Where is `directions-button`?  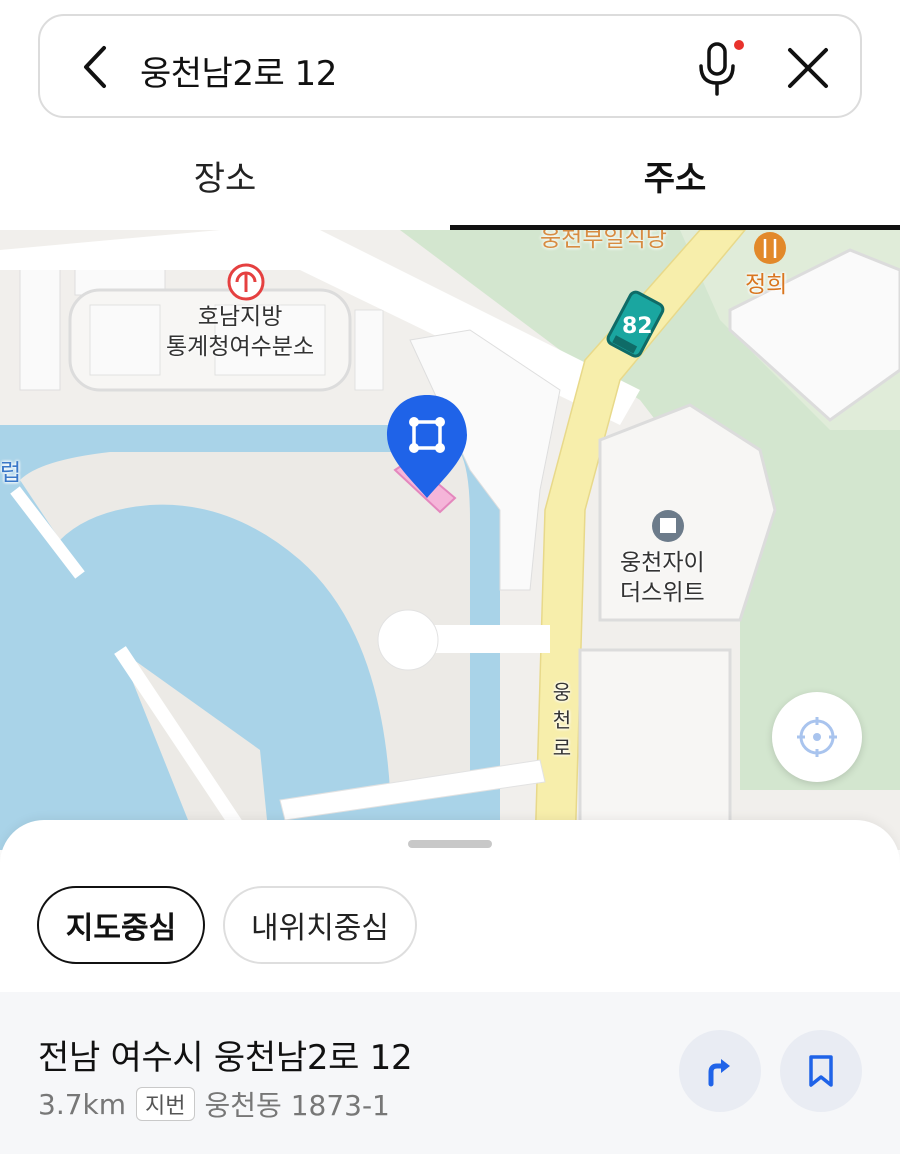 directions-button is located at coordinates (720, 1071).